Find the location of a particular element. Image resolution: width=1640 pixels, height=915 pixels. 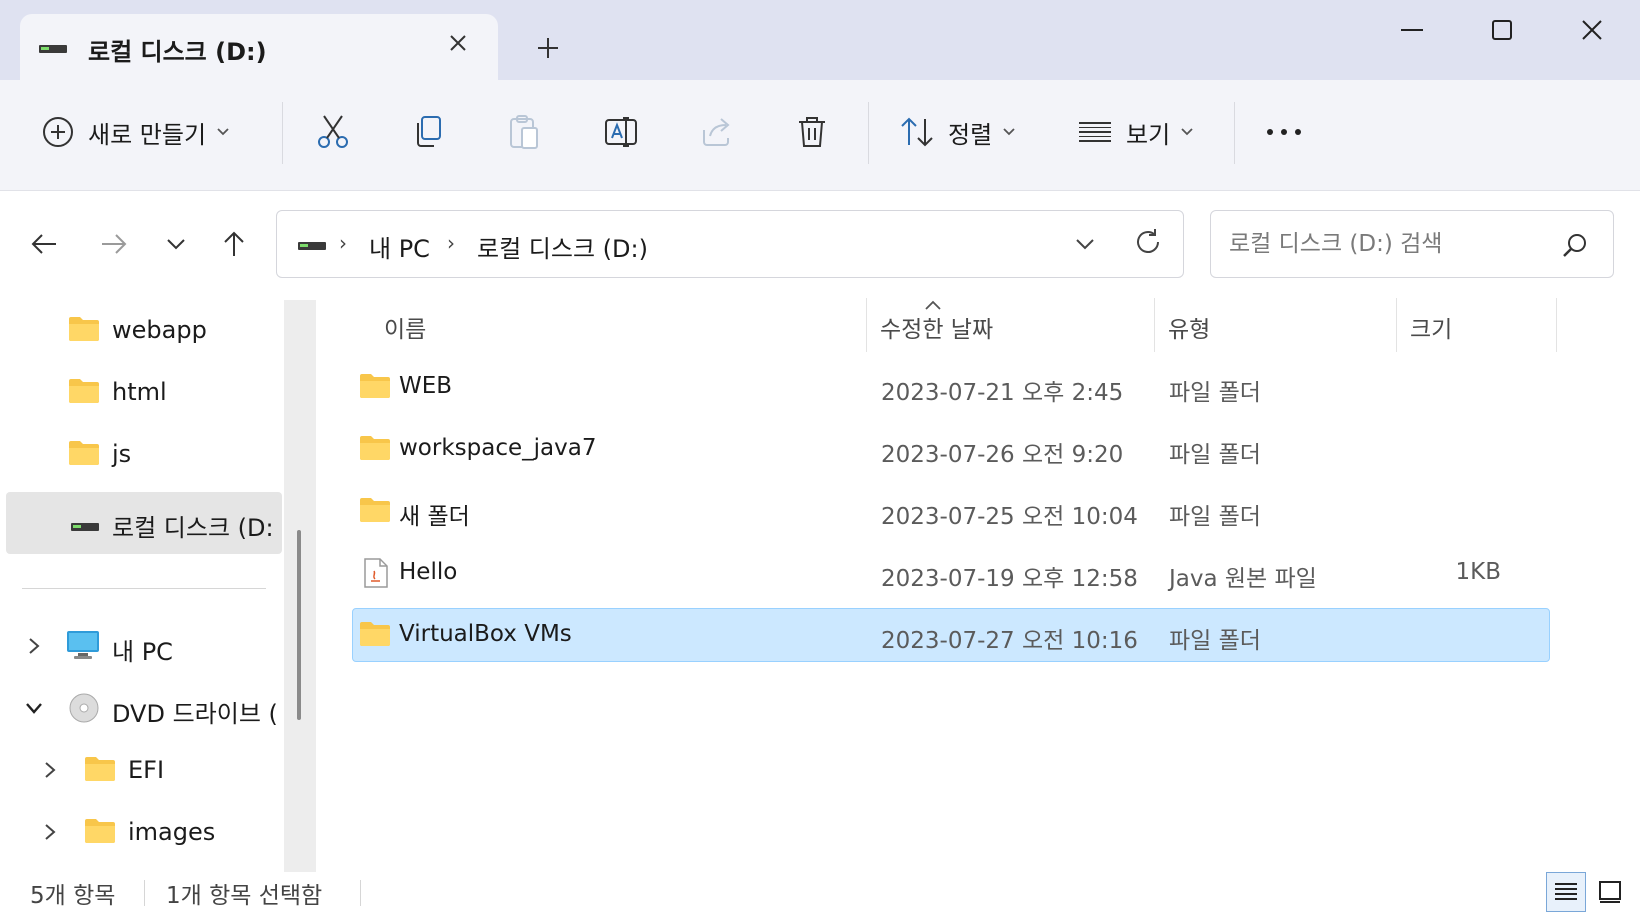

search-input is located at coordinates (1389, 244).